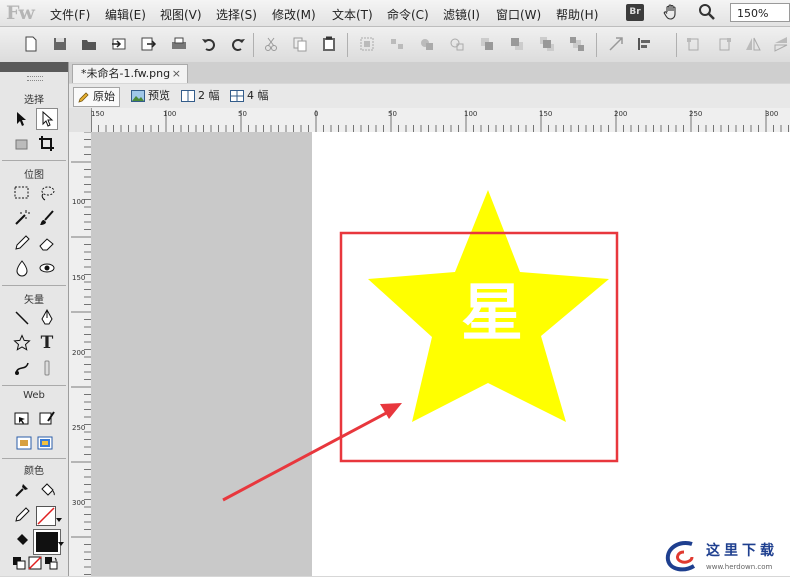 Image resolution: width=790 pixels, height=577 pixels. What do you see at coordinates (781, 44) in the screenshot?
I see `flip-vertical-icon` at bounding box center [781, 44].